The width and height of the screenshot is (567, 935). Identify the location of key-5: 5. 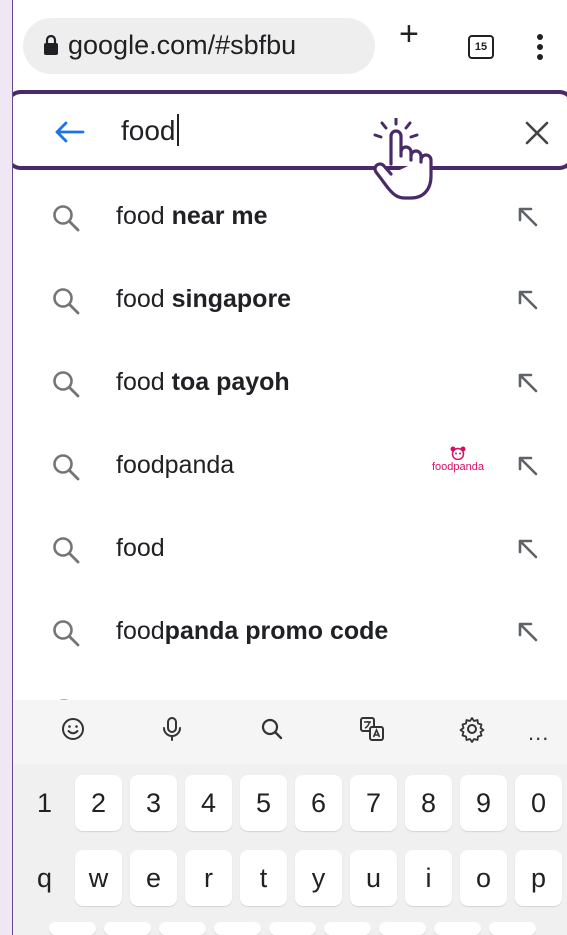
(263, 803).